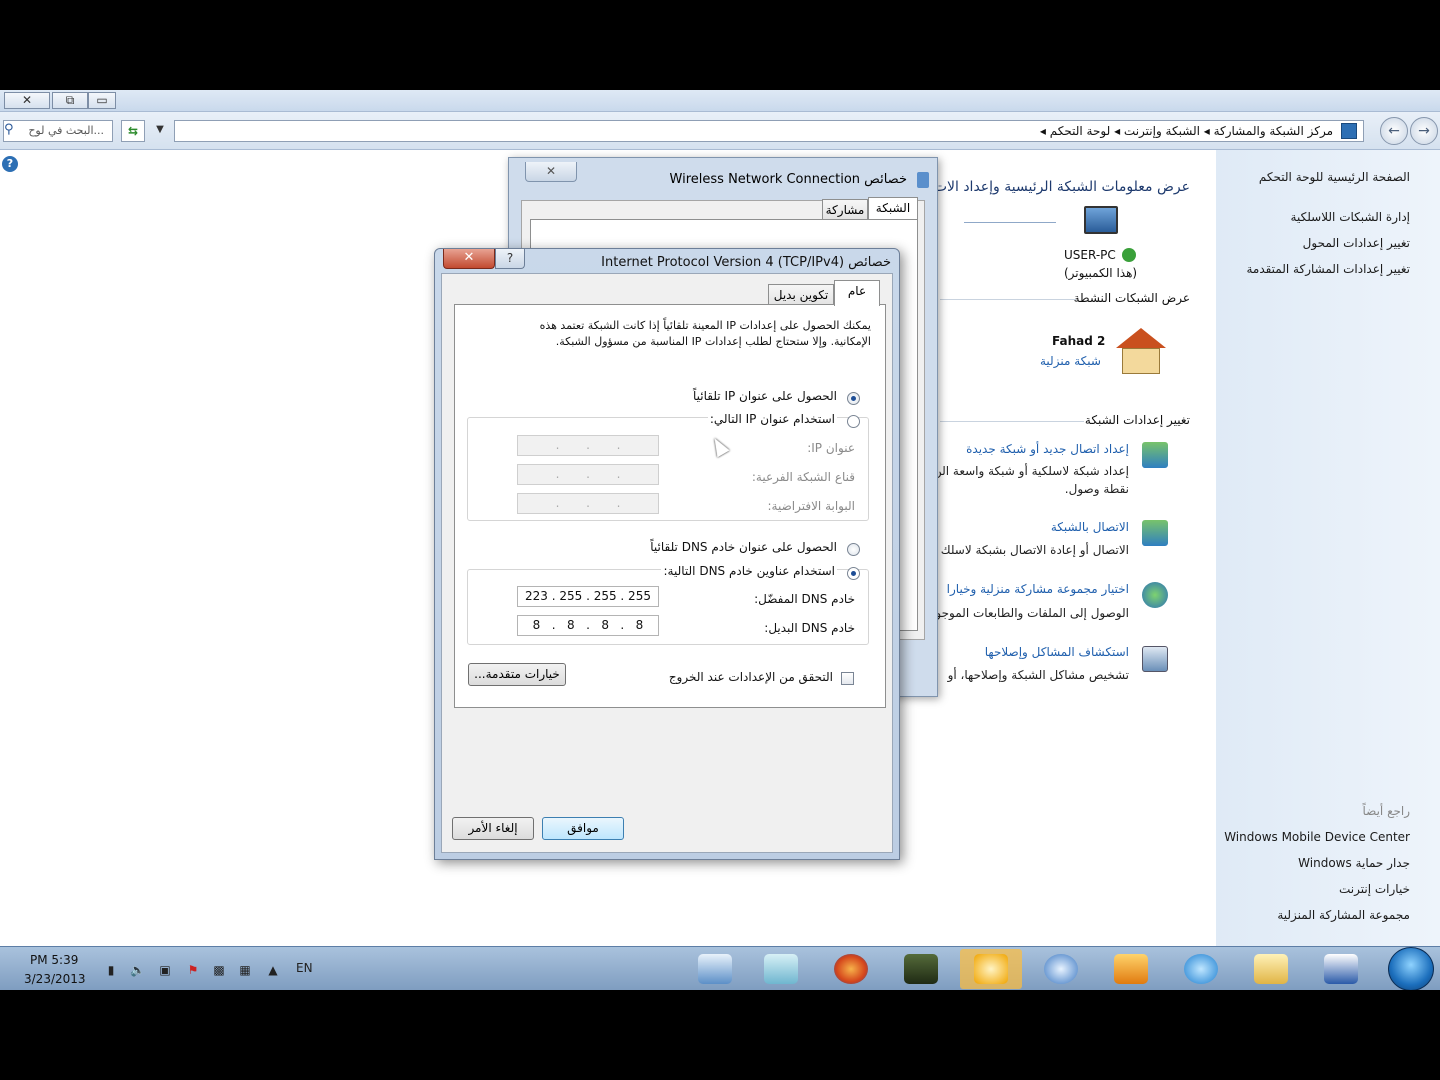 The image size is (1440, 1080). What do you see at coordinates (853, 573) in the screenshot?
I see `dns-manual-radio` at bounding box center [853, 573].